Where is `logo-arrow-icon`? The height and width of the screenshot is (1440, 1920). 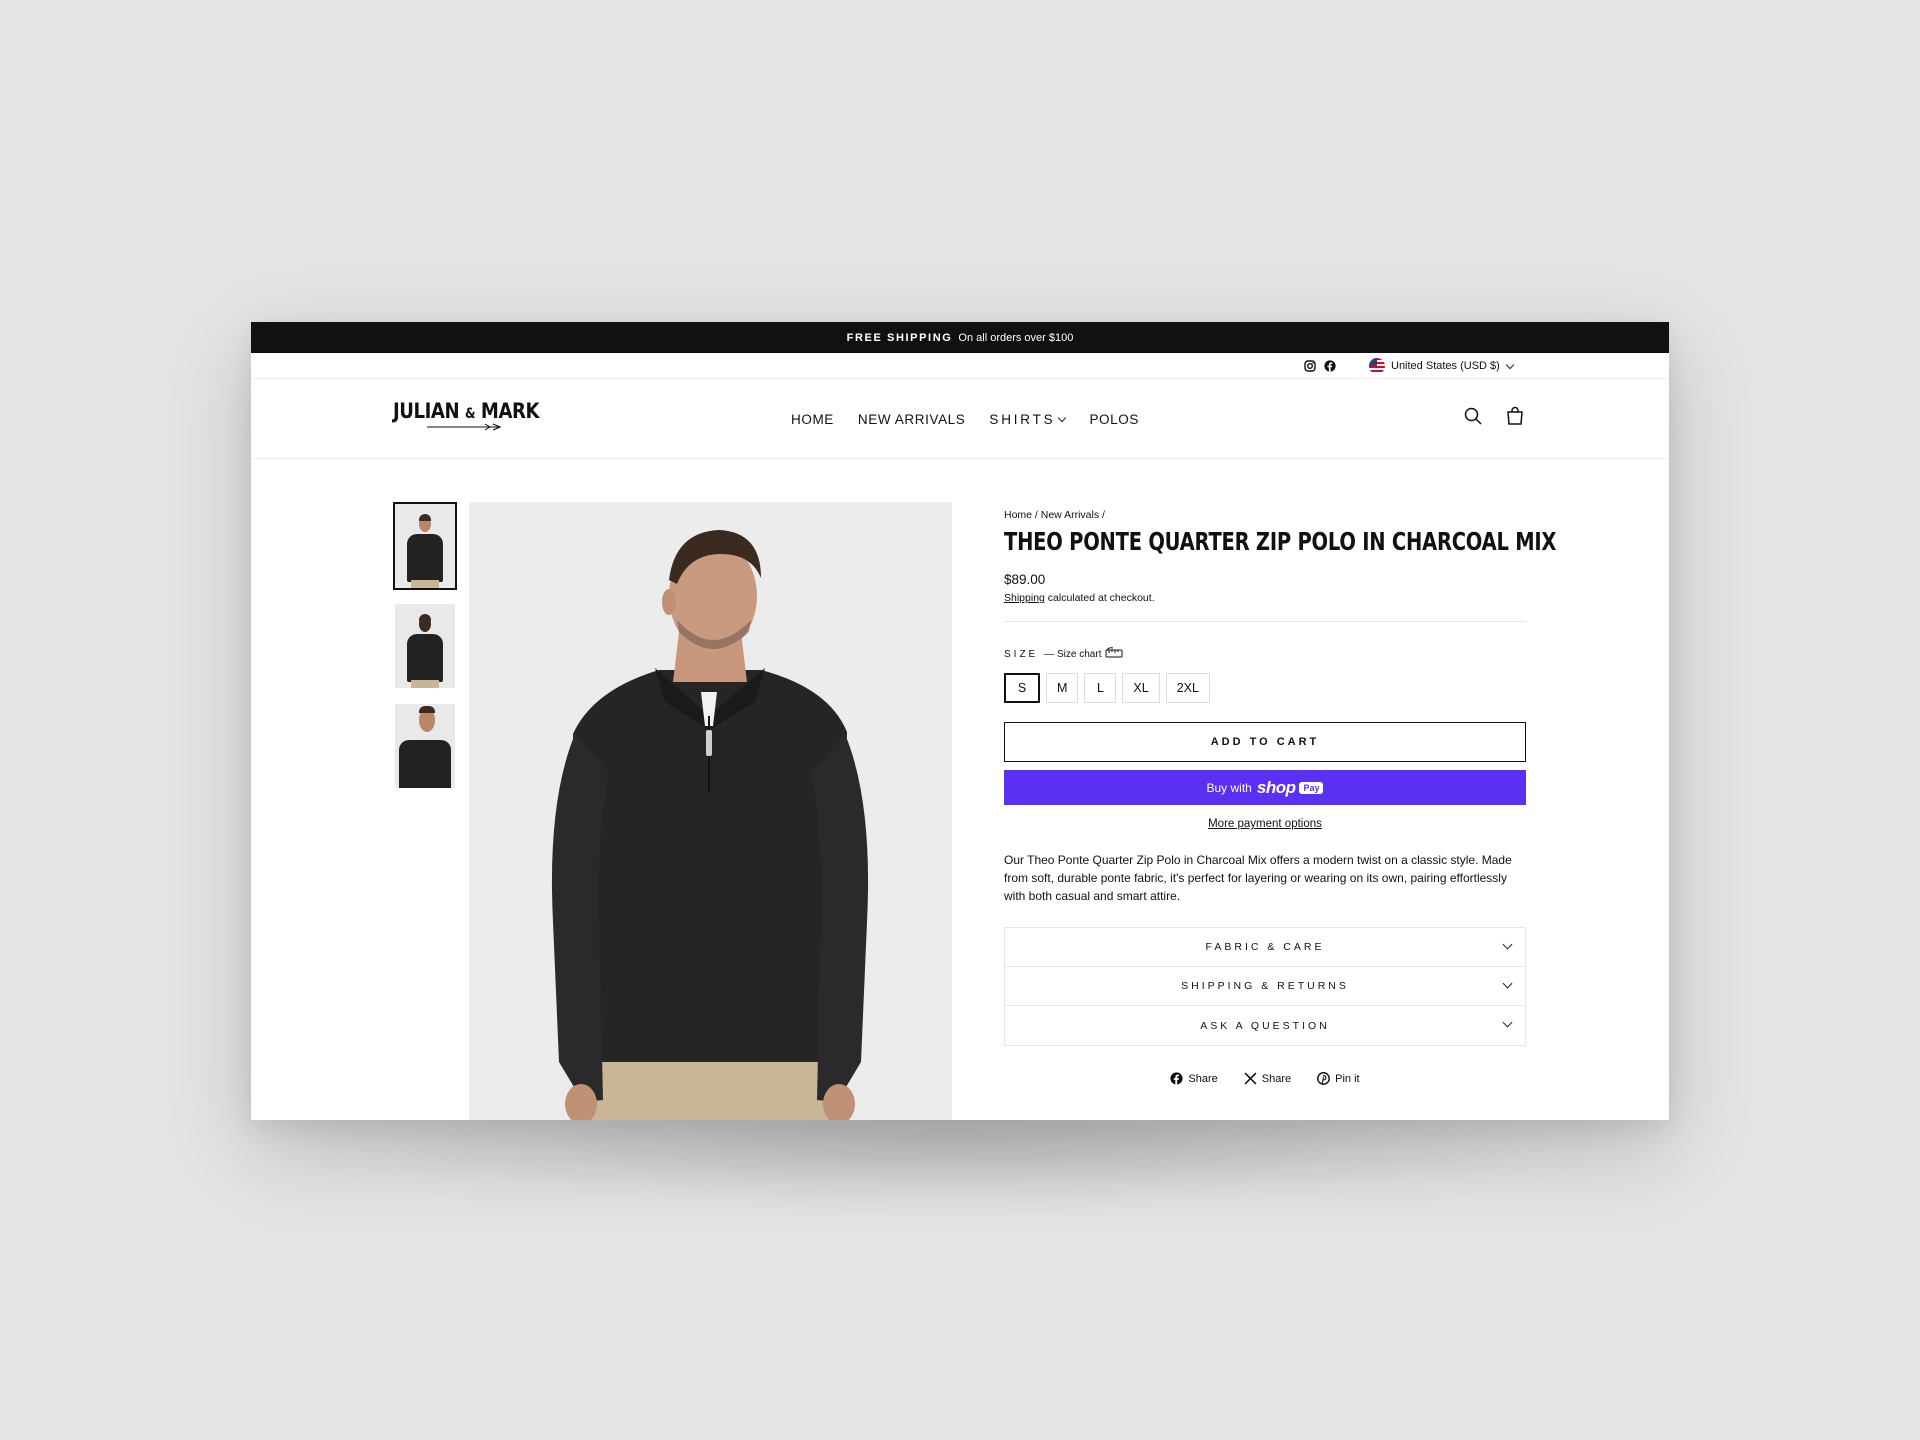 logo-arrow-icon is located at coordinates (464, 427).